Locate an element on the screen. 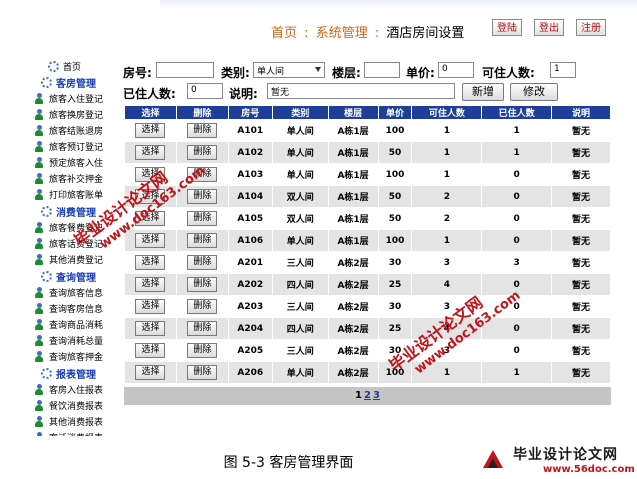  page-link-3: 3 is located at coordinates (376, 395).